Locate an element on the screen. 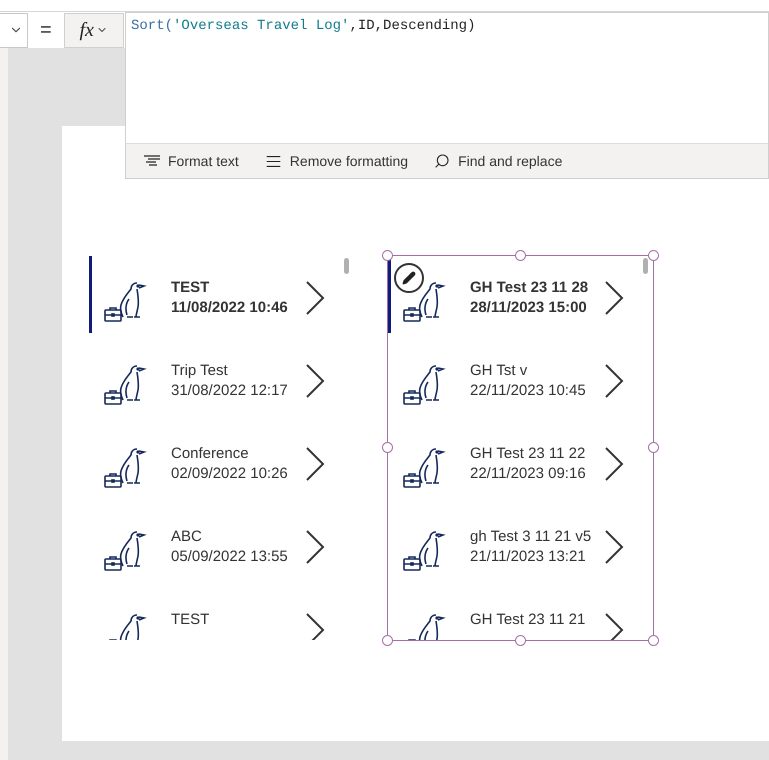 Image resolution: width=769 pixels, height=760 pixels. item-title: GH Tst v is located at coordinates (499, 370).